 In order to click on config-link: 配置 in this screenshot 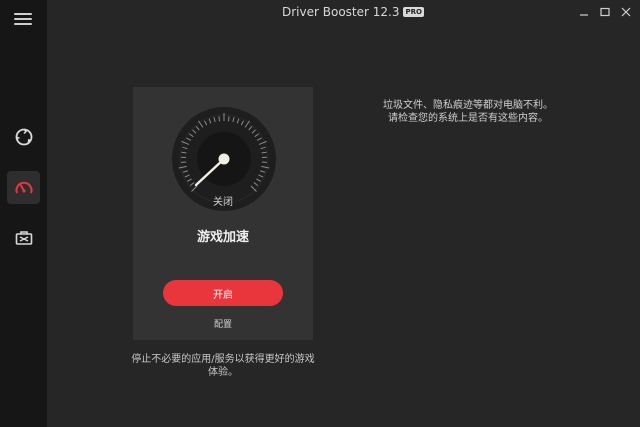, I will do `click(223, 323)`.